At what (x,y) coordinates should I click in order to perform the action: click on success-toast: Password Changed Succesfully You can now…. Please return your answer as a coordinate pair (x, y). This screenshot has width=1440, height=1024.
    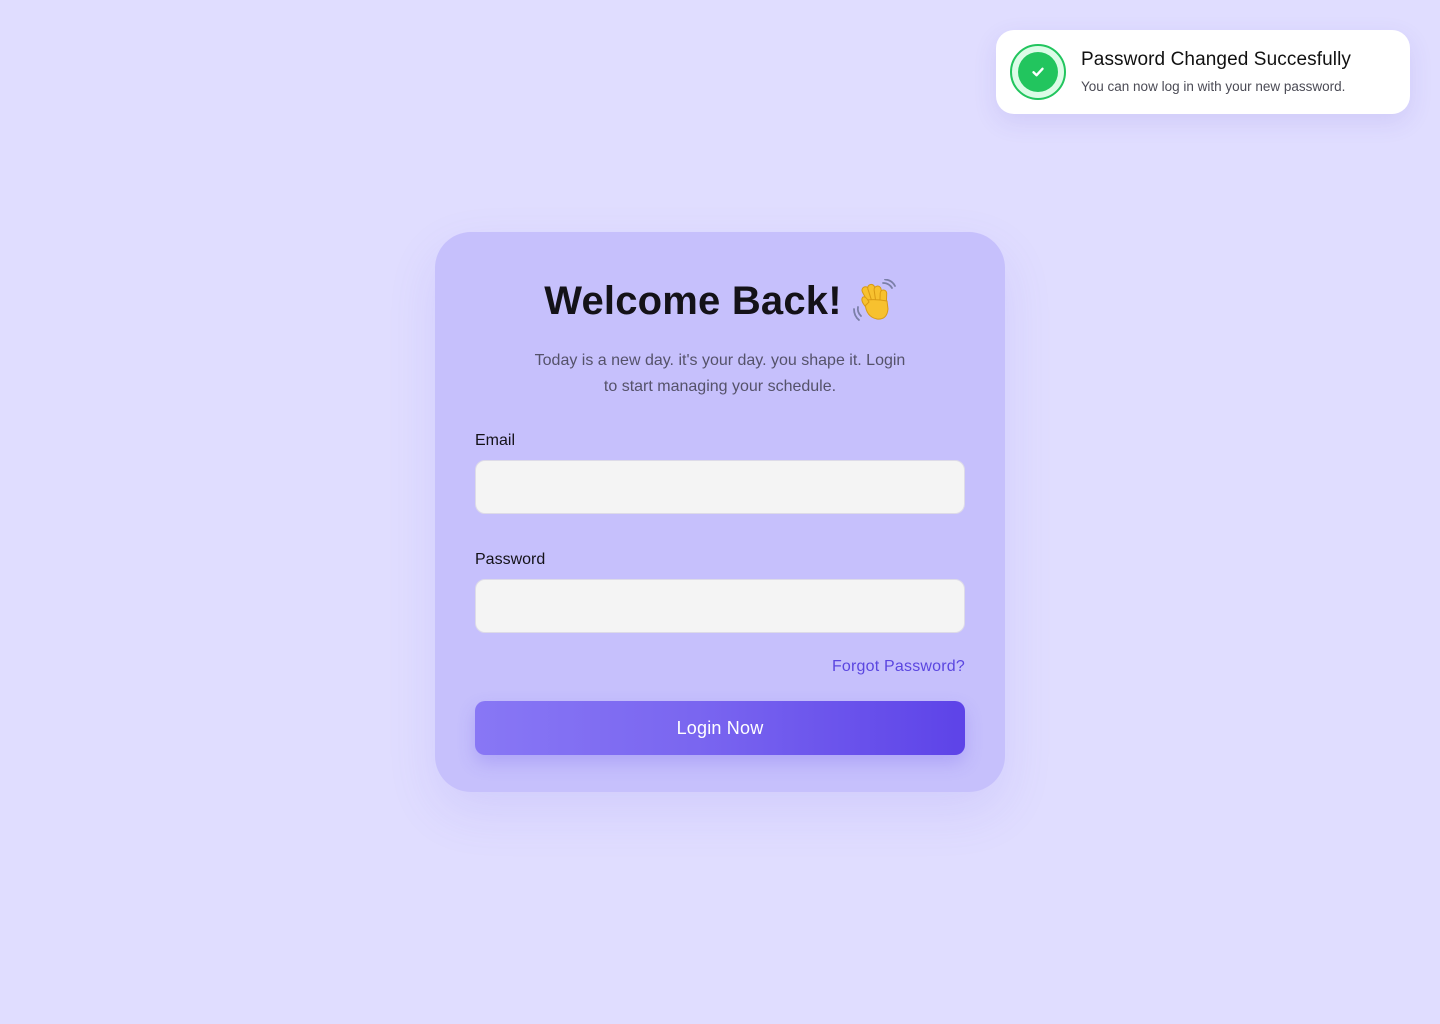
    Looking at the image, I should click on (1203, 72).